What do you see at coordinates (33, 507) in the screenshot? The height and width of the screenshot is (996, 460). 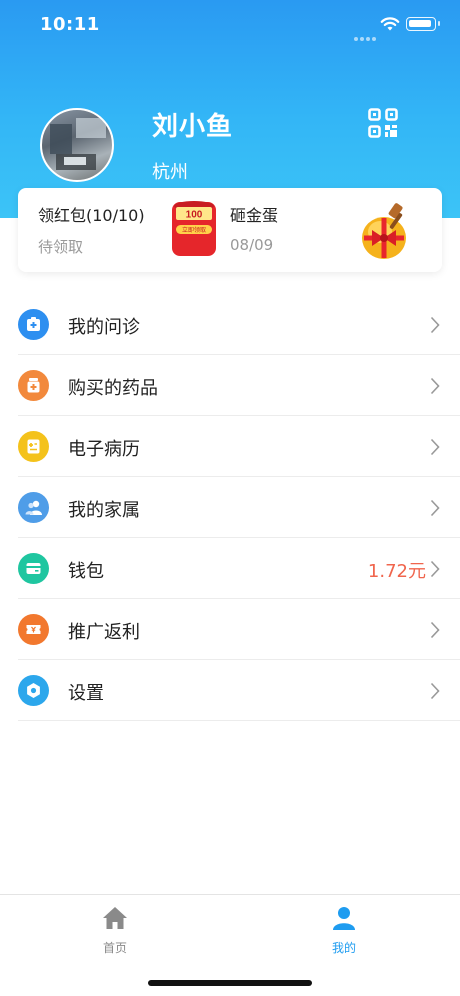 I see `family-icon` at bounding box center [33, 507].